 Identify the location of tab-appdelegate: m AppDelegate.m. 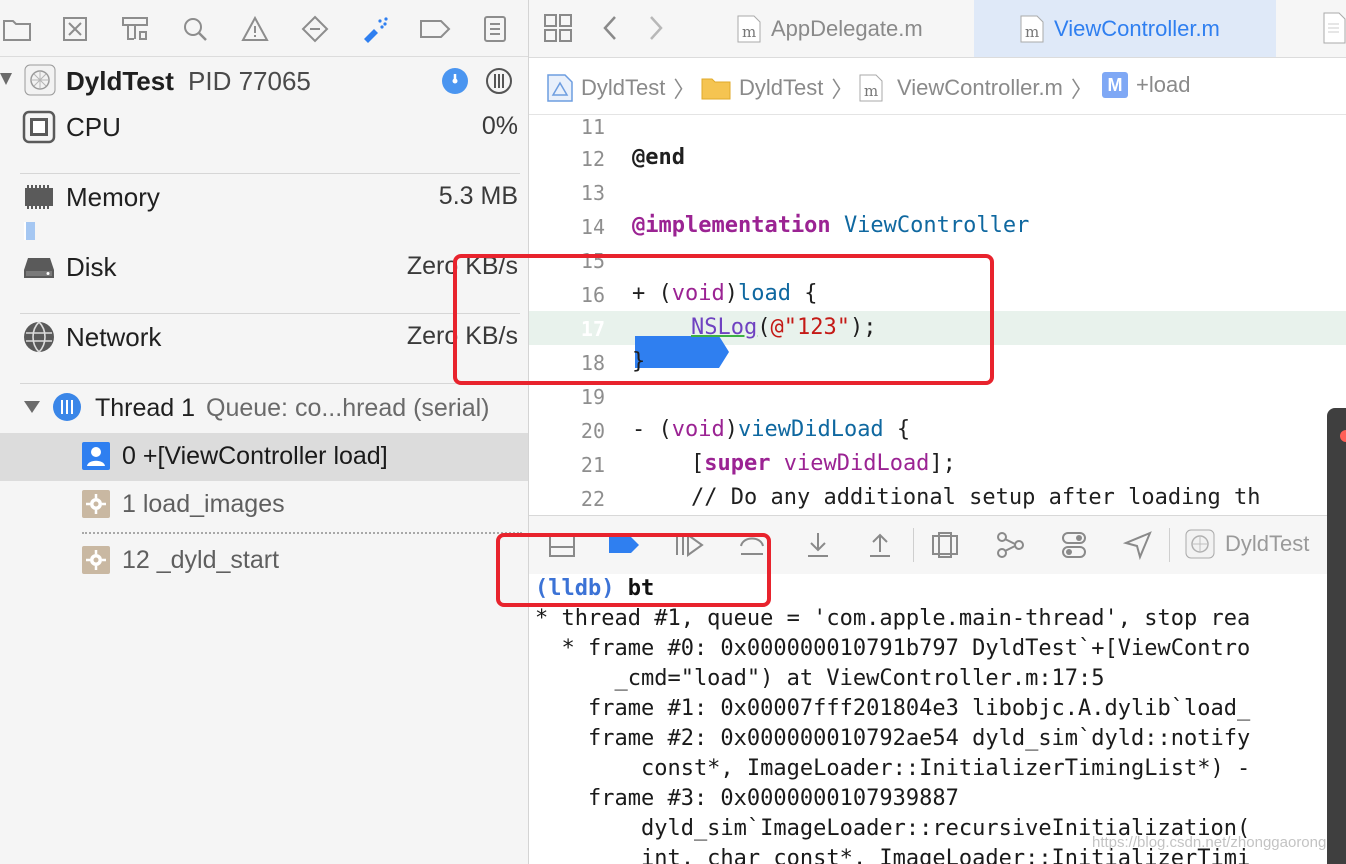
(844, 28).